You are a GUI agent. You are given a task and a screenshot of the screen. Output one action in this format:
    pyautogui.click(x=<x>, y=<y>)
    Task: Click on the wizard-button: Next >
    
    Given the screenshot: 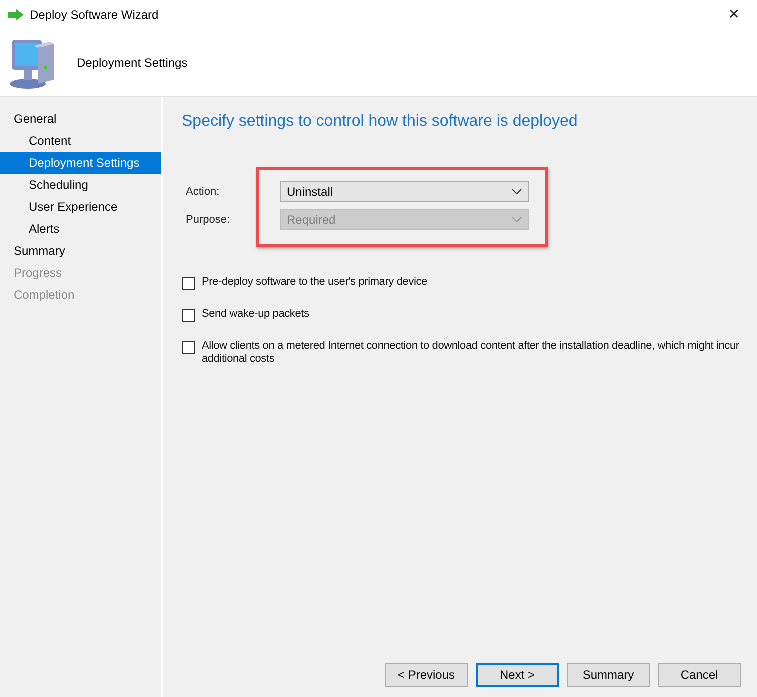 What is the action you would take?
    pyautogui.click(x=517, y=675)
    